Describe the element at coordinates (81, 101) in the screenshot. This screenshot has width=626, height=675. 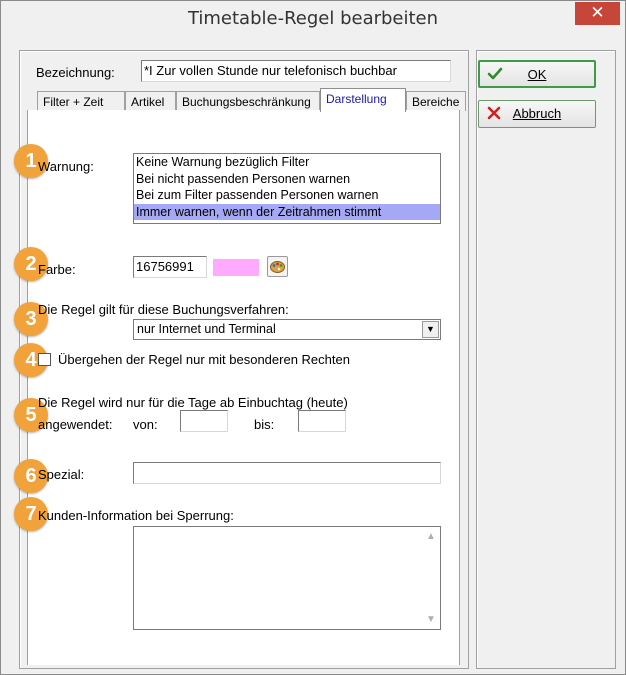
I see `tab-filter-zeit: Filter + Zeit` at that location.